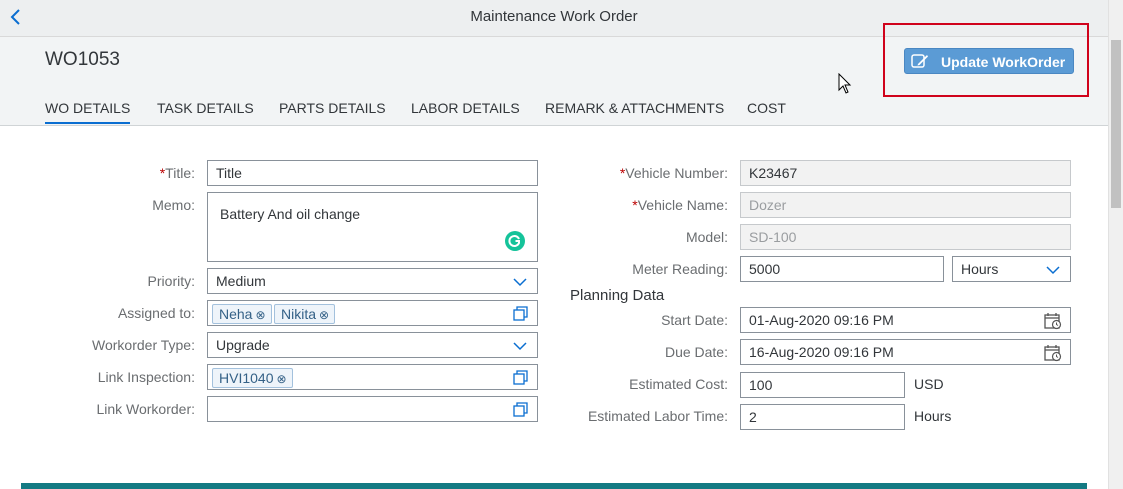 Image resolution: width=1123 pixels, height=489 pixels. What do you see at coordinates (929, 384) in the screenshot?
I see `currency-unit: USD` at bounding box center [929, 384].